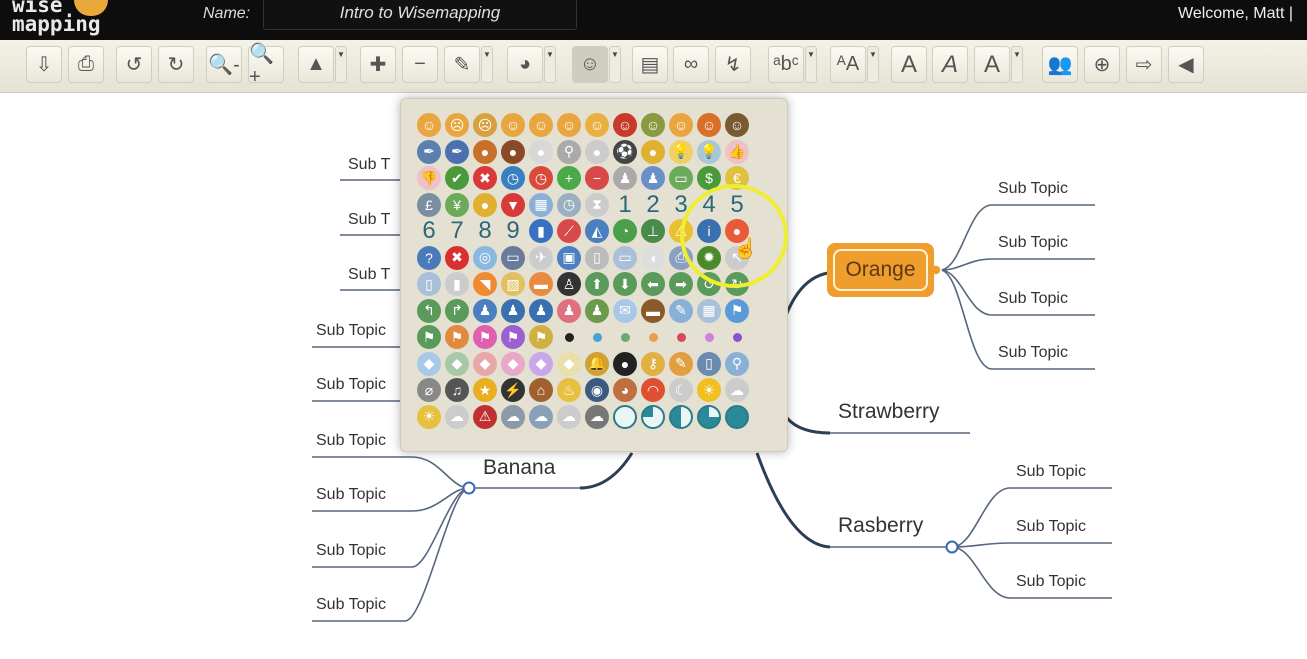 This screenshot has width=1307, height=659. What do you see at coordinates (681, 390) in the screenshot?
I see `moon-icon: ☾` at bounding box center [681, 390].